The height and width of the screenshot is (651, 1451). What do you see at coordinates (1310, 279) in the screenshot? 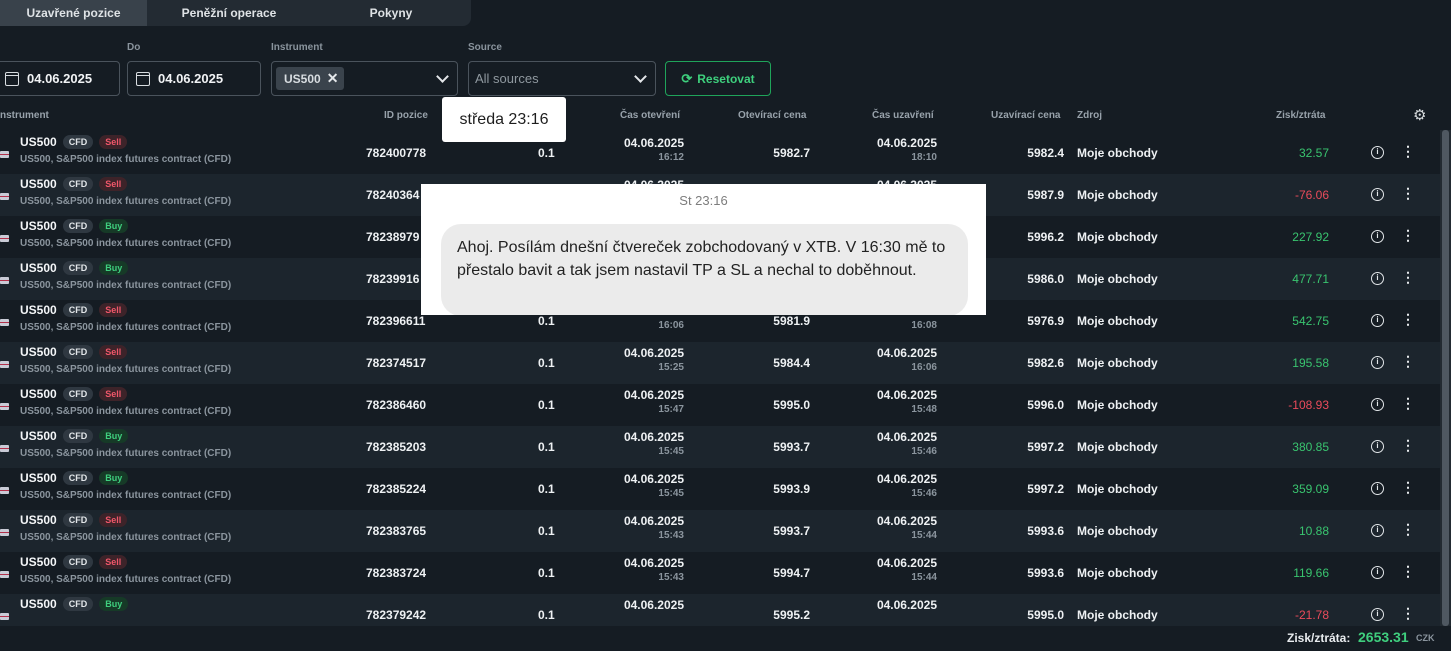
I see `profit-loss: 477.71` at bounding box center [1310, 279].